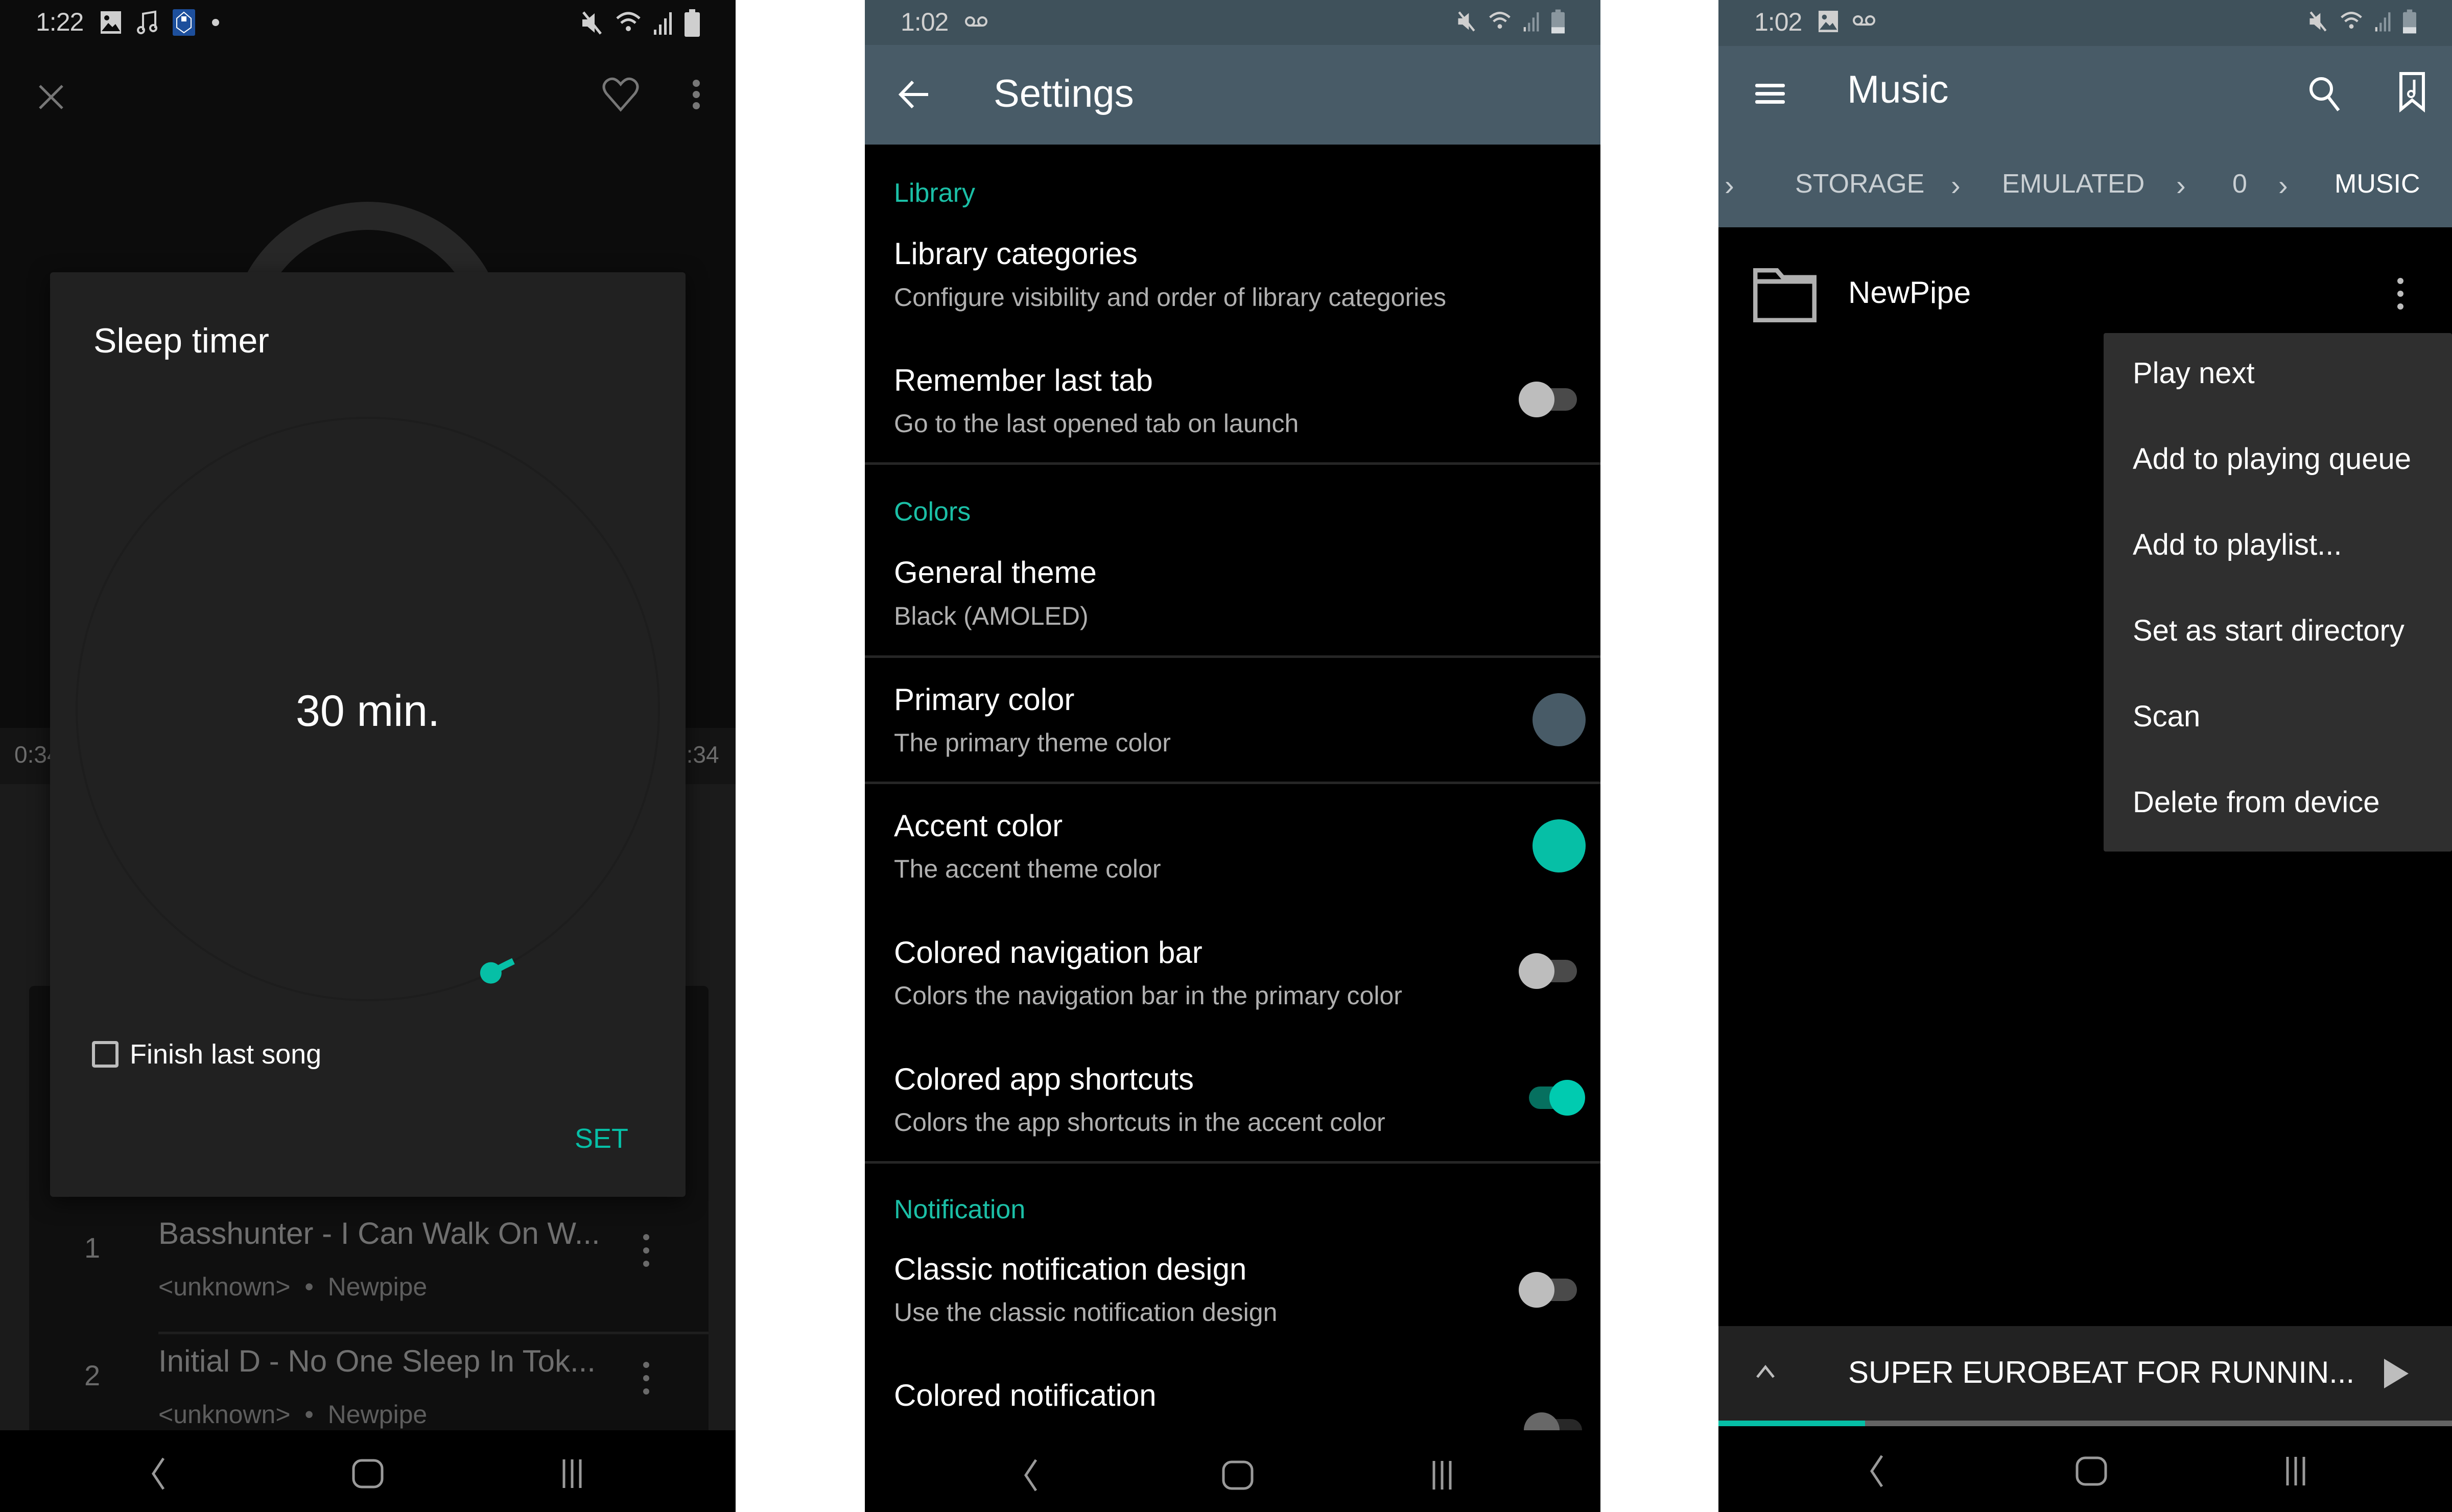 Image resolution: width=2452 pixels, height=1512 pixels. Describe the element at coordinates (1910, 292) in the screenshot. I see `folder-name: NewPipe` at that location.